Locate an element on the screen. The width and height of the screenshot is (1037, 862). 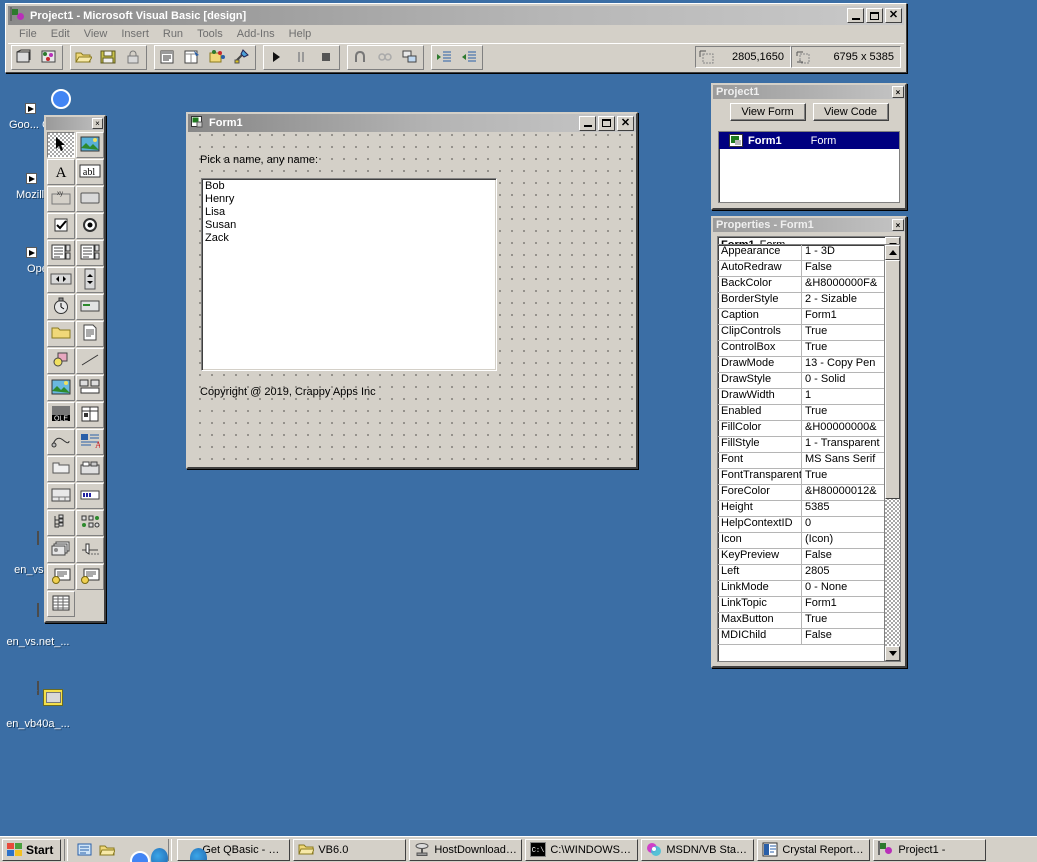
maximize-button is located at coordinates (874, 15).